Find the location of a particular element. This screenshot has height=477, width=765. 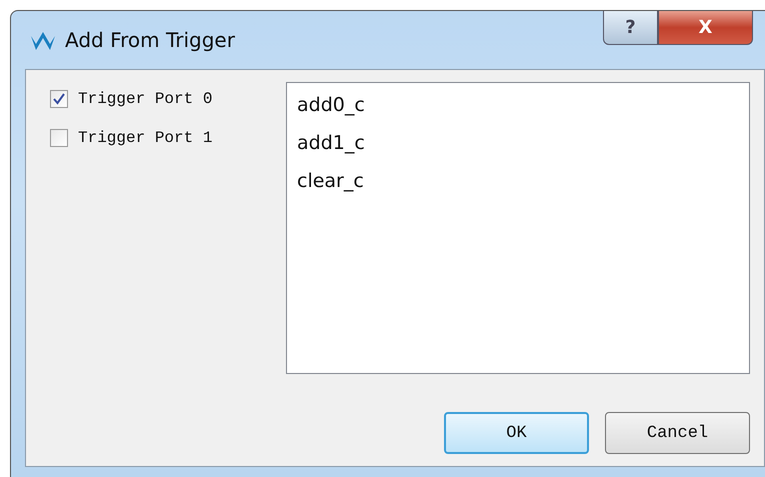

list-item: clear_c is located at coordinates (518, 181).